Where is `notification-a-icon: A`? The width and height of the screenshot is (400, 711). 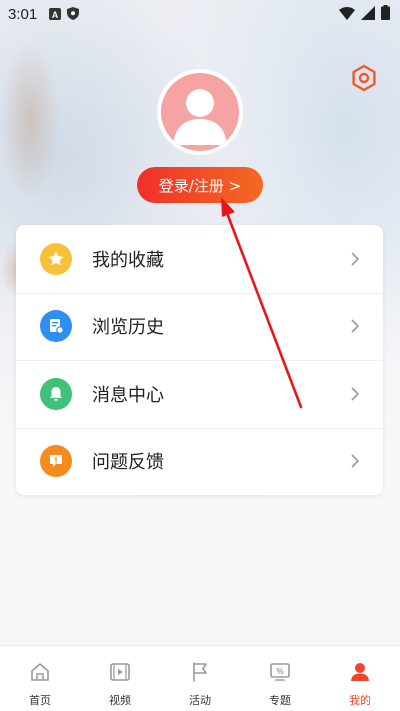
notification-a-icon: A is located at coordinates (55, 14).